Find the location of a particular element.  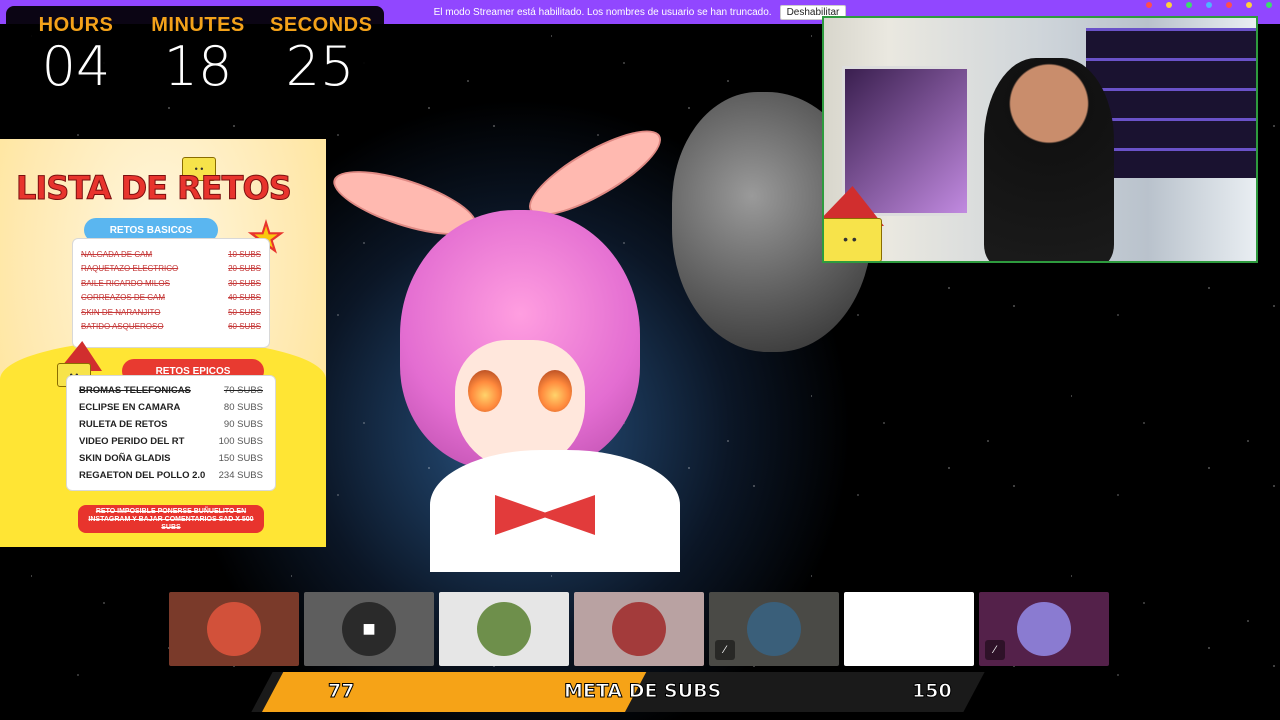

epic-row: ECLIPSE EN CAMARA 80 SUBS is located at coordinates (171, 407).